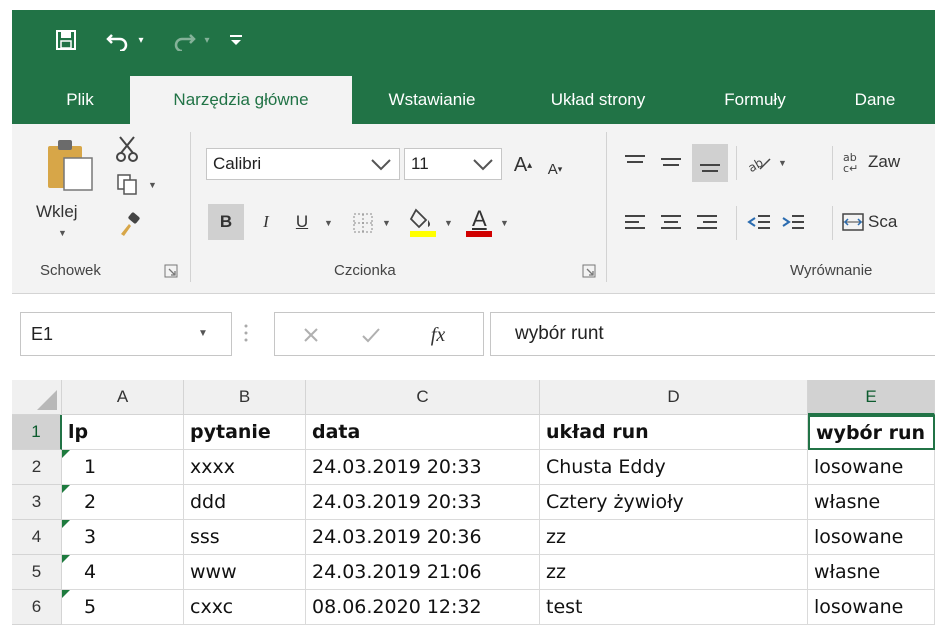  What do you see at coordinates (302, 222) in the screenshot?
I see `underline-button: U` at bounding box center [302, 222].